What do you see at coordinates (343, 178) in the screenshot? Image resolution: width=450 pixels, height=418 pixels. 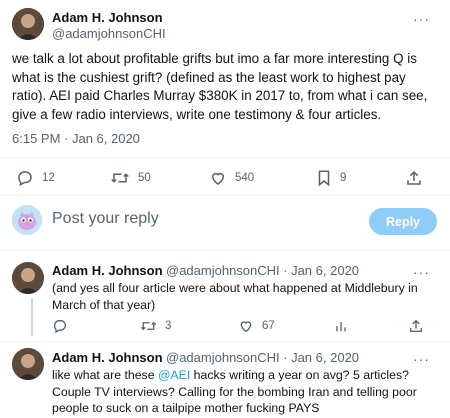 I see `bookmark-count: 9` at bounding box center [343, 178].